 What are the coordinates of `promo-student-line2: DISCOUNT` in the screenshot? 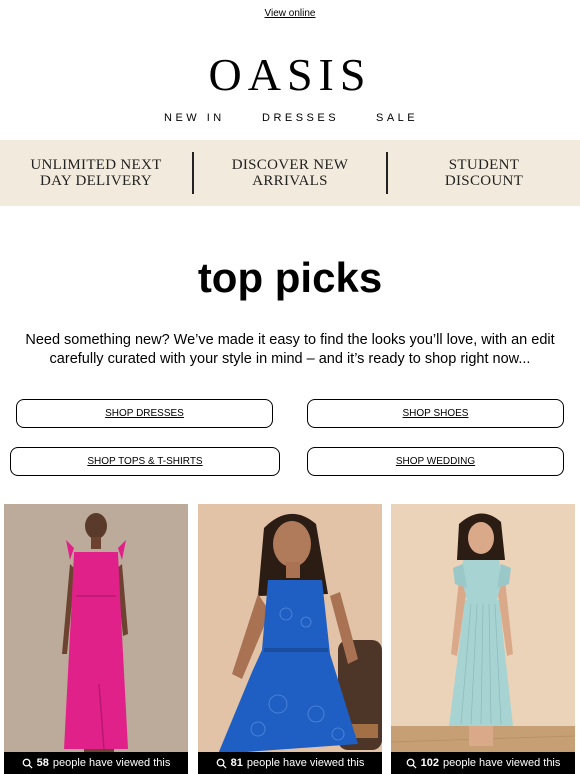 It's located at (484, 181).